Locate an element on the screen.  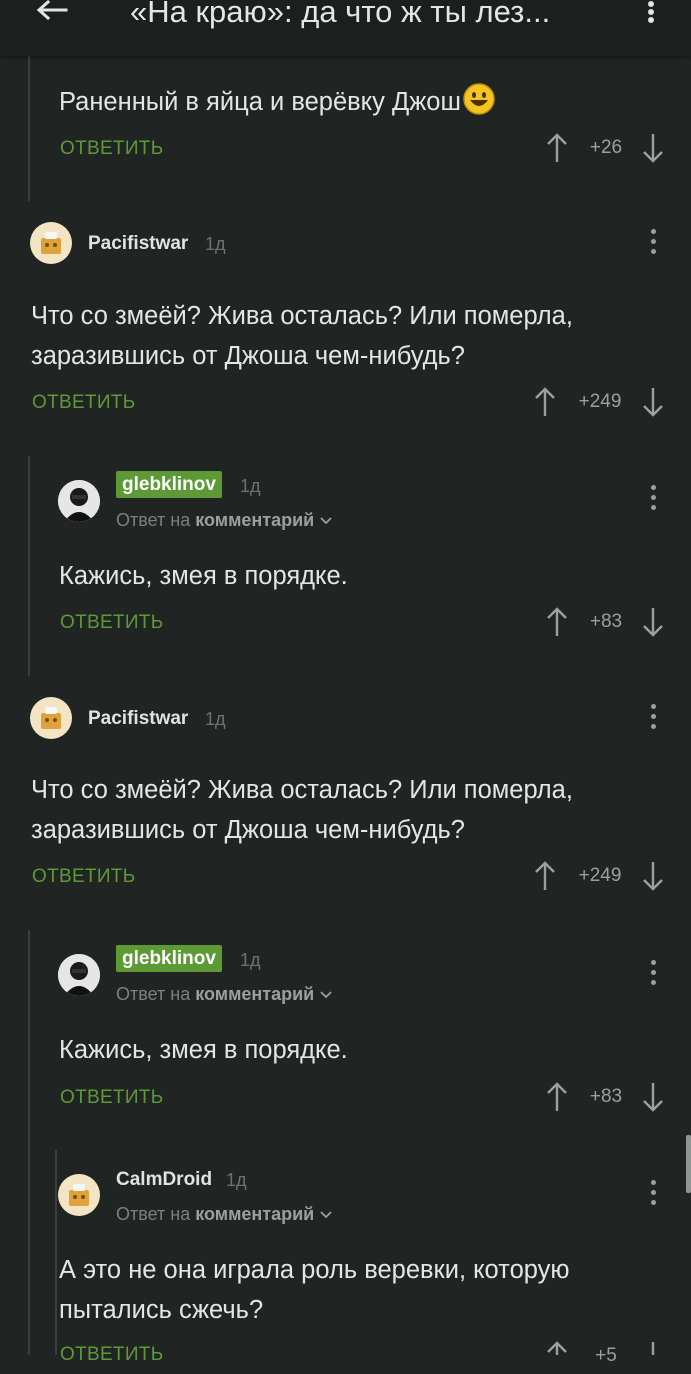
vote-controls: +26 is located at coordinates (615, 149).